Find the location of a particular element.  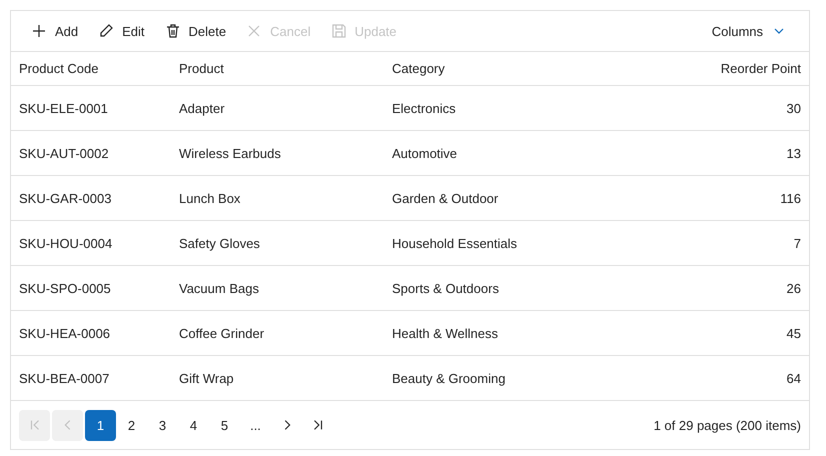

column-header: Reorder Point is located at coordinates (702, 68).